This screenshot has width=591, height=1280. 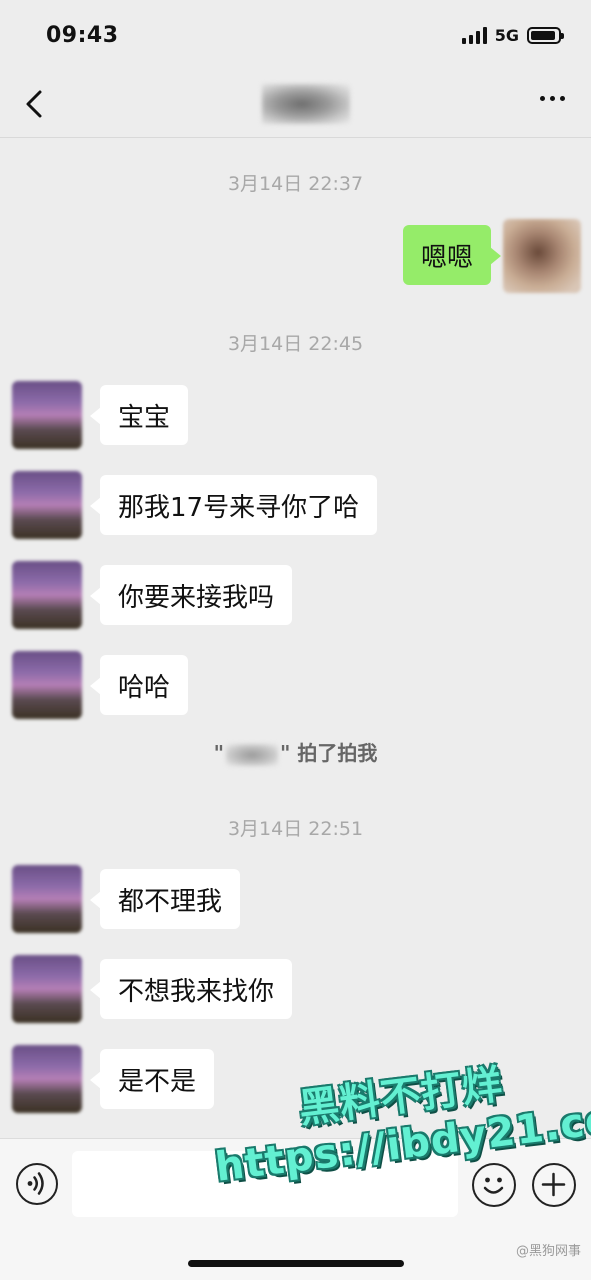 I want to click on chevron-left-icon, so click(x=34, y=104).